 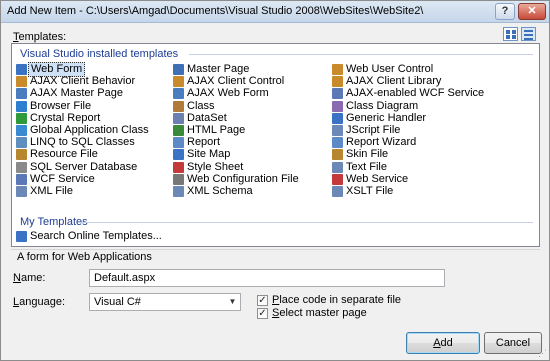 I want to click on template-item-label: HTML Page, so click(x=216, y=130).